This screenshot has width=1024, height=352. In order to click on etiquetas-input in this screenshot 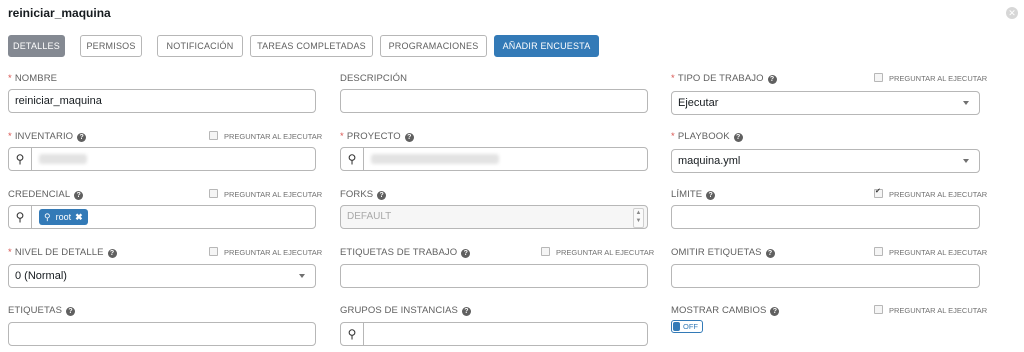, I will do `click(162, 334)`.